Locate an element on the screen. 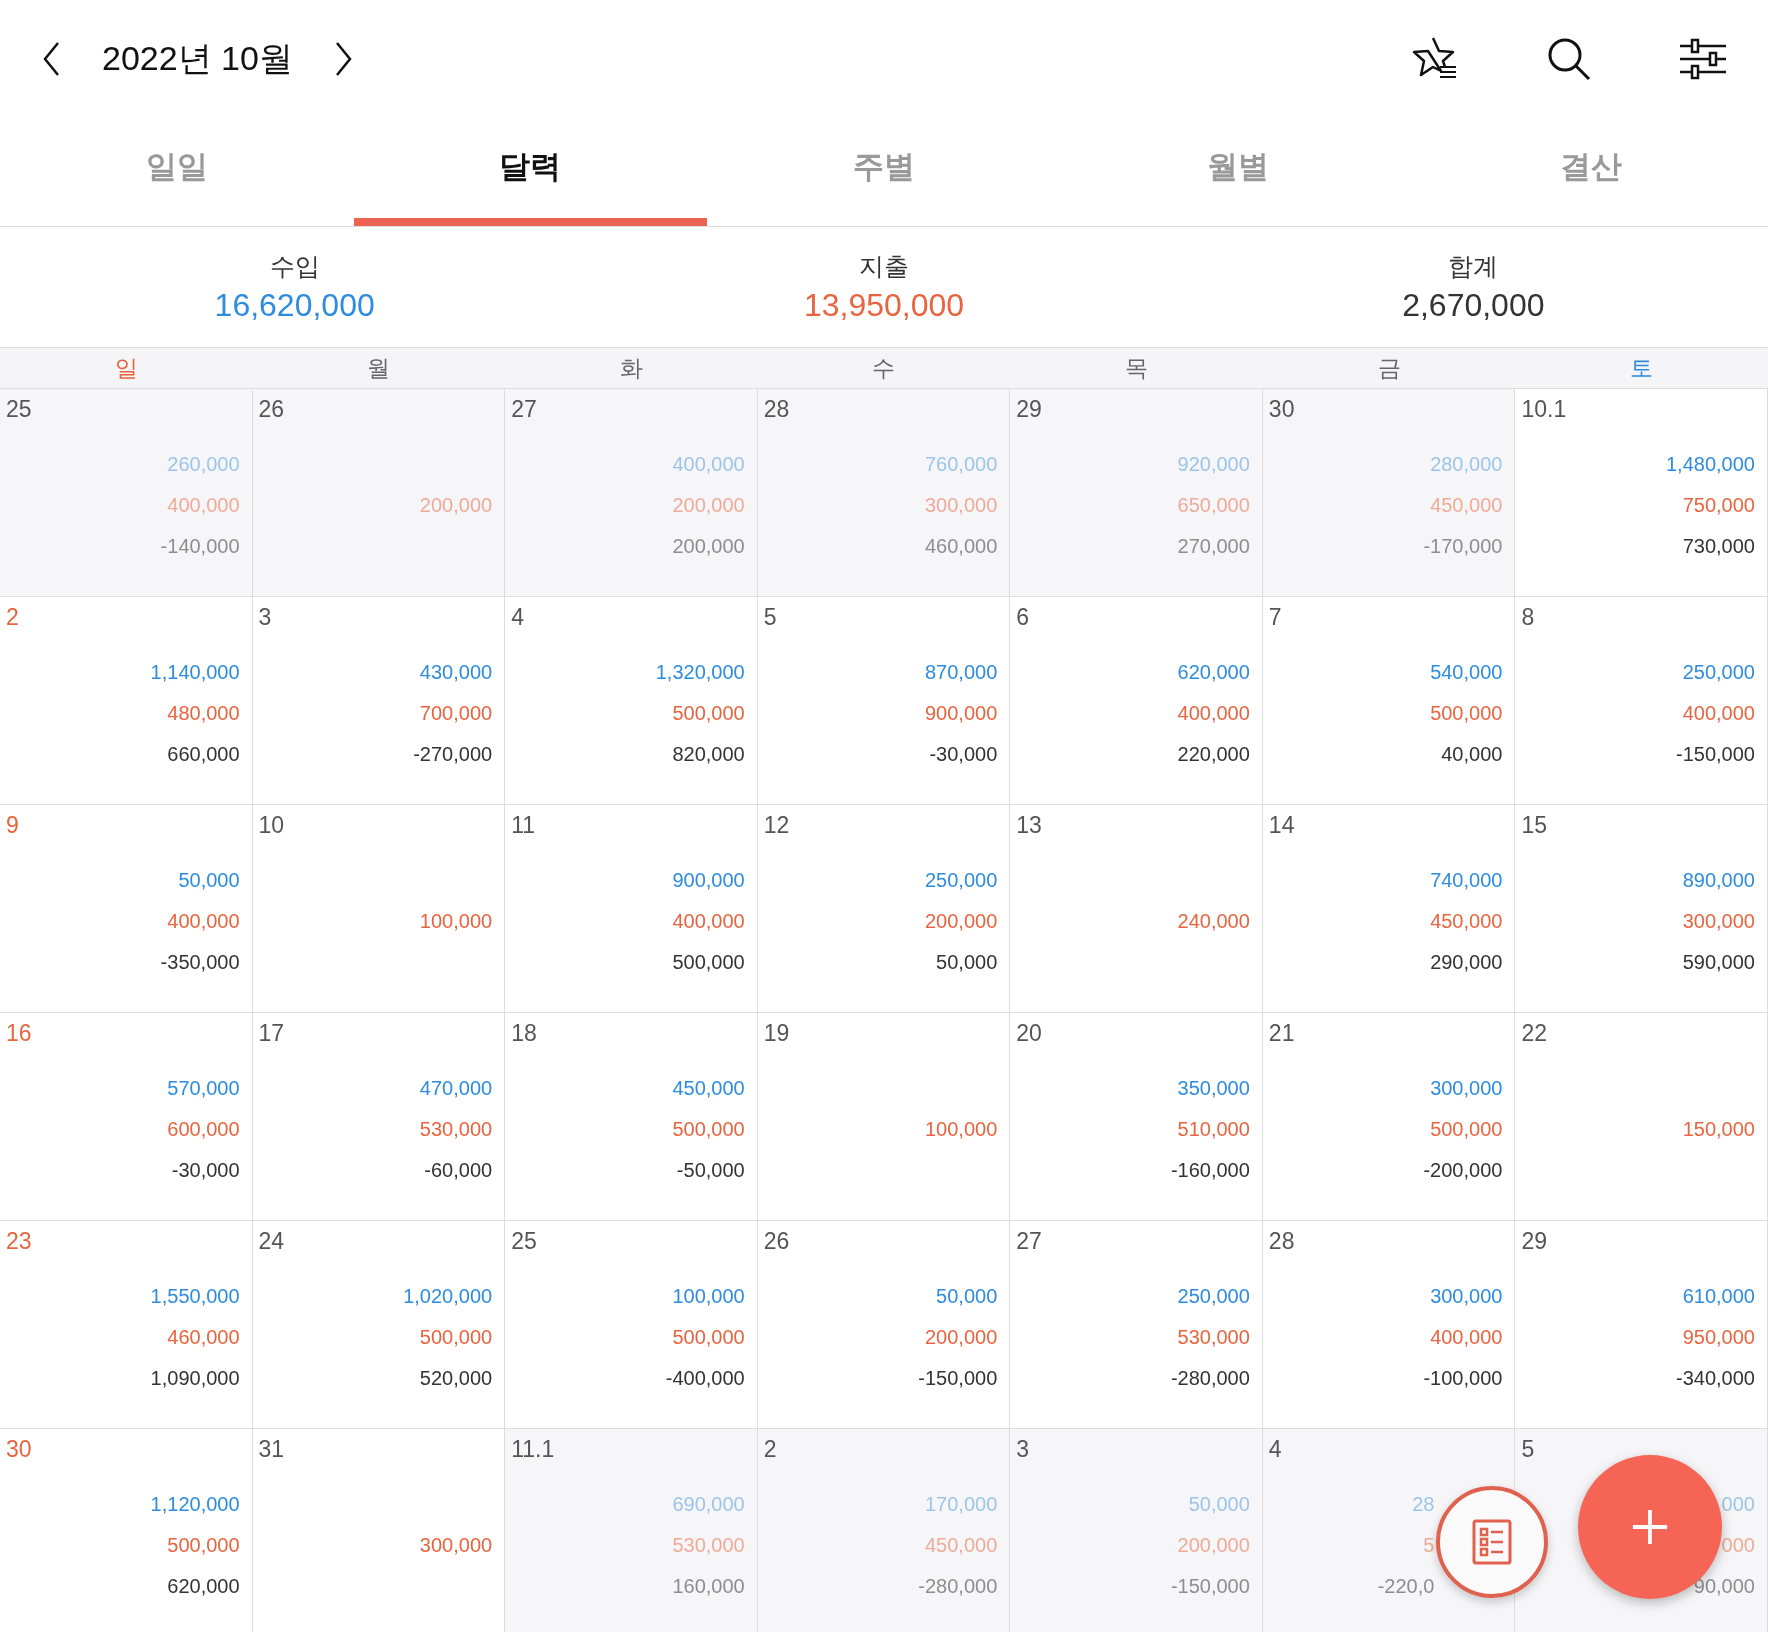 The height and width of the screenshot is (1632, 1768). total-amount: 90,000 is located at coordinates (1724, 1586).